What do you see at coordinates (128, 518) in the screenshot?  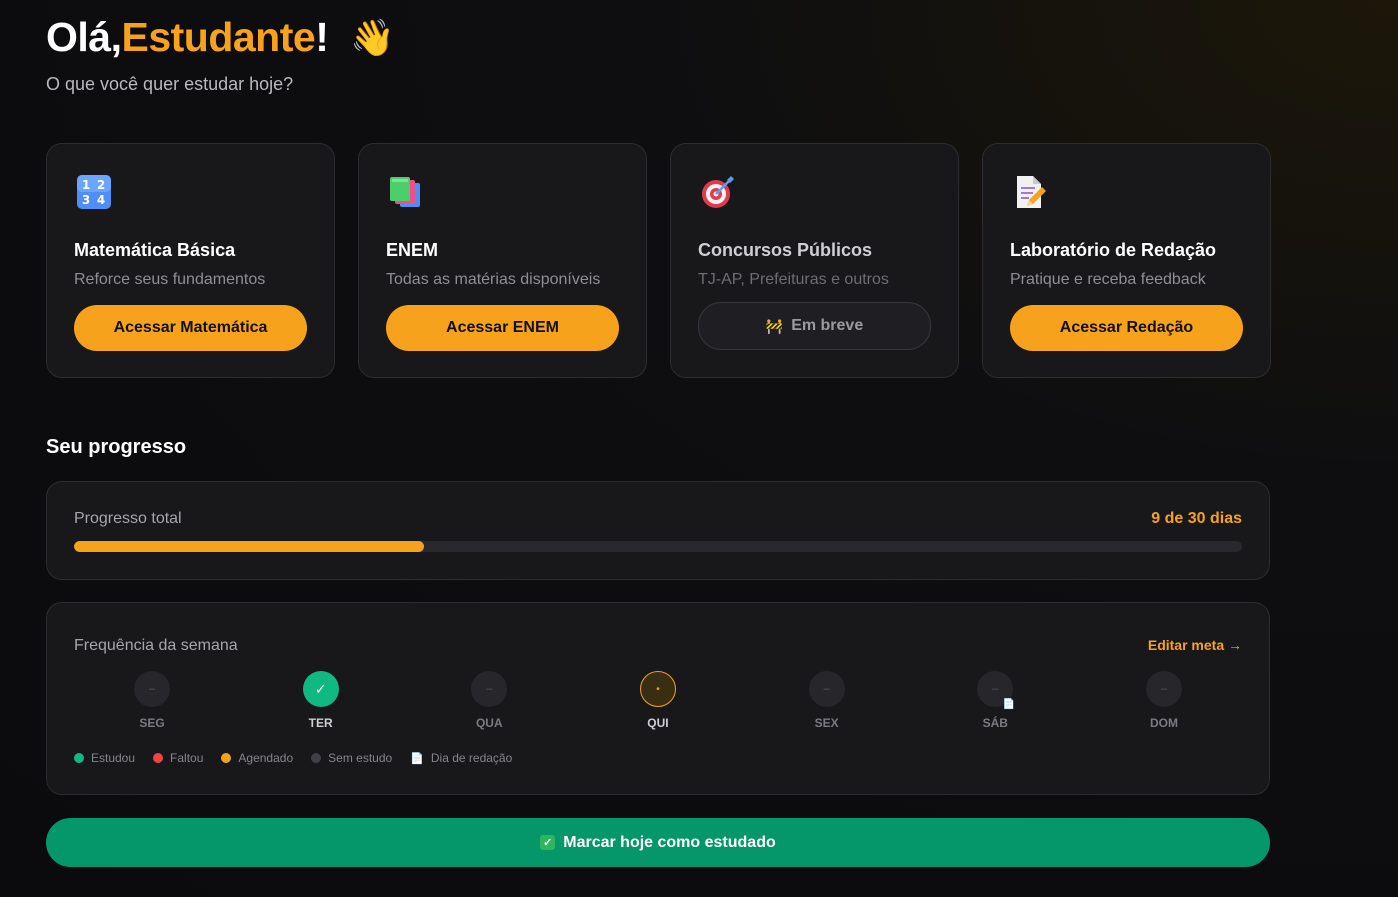 I see `progress-label: Progresso total` at bounding box center [128, 518].